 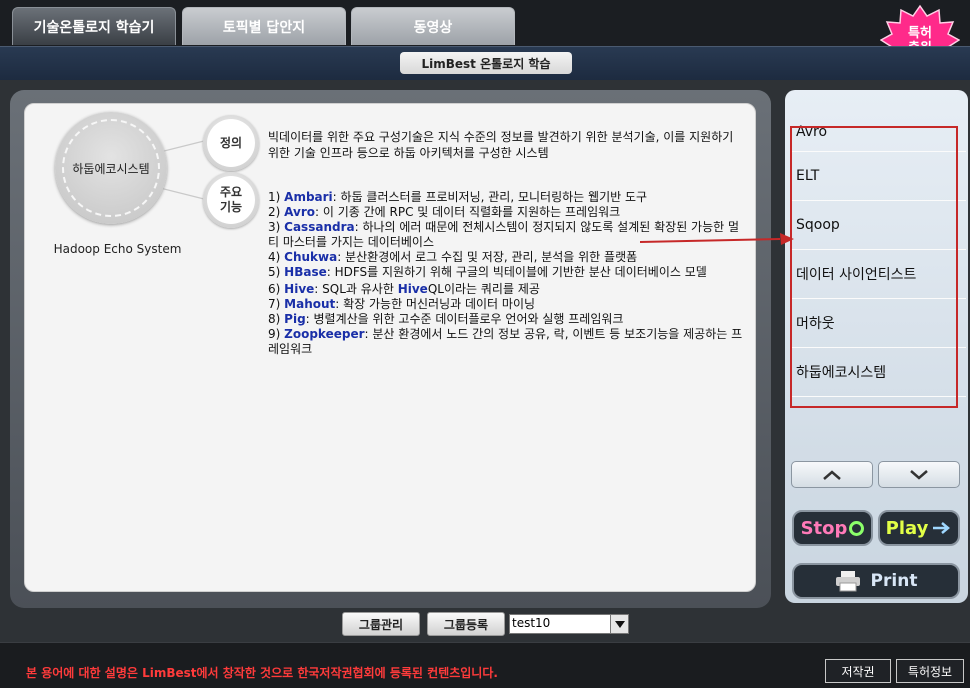 I want to click on chevron-up-icon, so click(x=832, y=474).